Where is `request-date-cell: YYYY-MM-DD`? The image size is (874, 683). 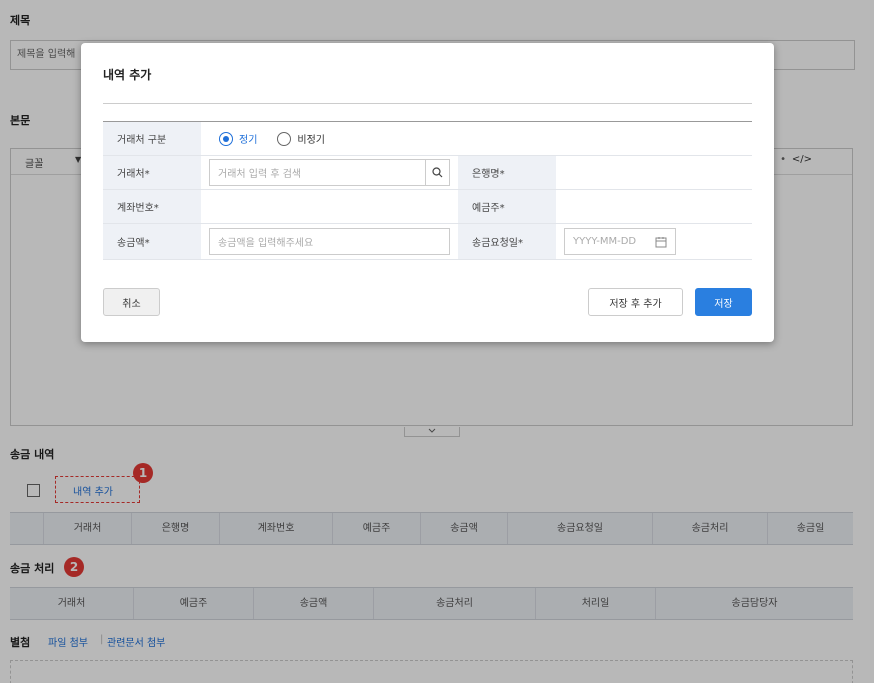 request-date-cell: YYYY-MM-DD is located at coordinates (654, 241).